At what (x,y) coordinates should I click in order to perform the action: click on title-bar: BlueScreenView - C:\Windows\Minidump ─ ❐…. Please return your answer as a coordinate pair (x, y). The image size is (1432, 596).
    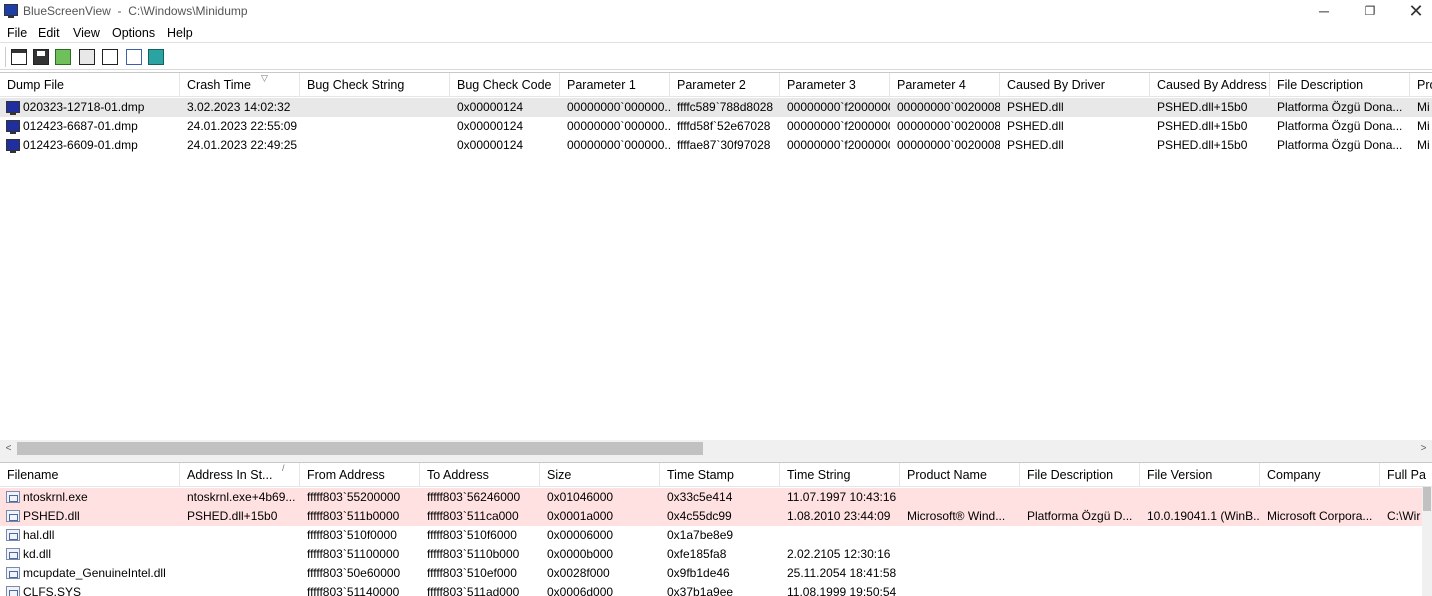
    Looking at the image, I should click on (716, 11).